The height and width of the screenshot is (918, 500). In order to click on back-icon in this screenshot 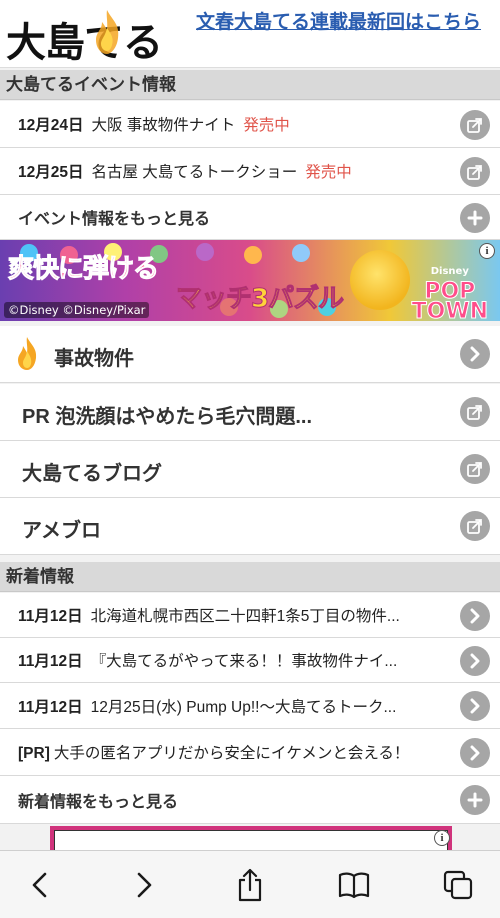, I will do `click(40, 885)`.